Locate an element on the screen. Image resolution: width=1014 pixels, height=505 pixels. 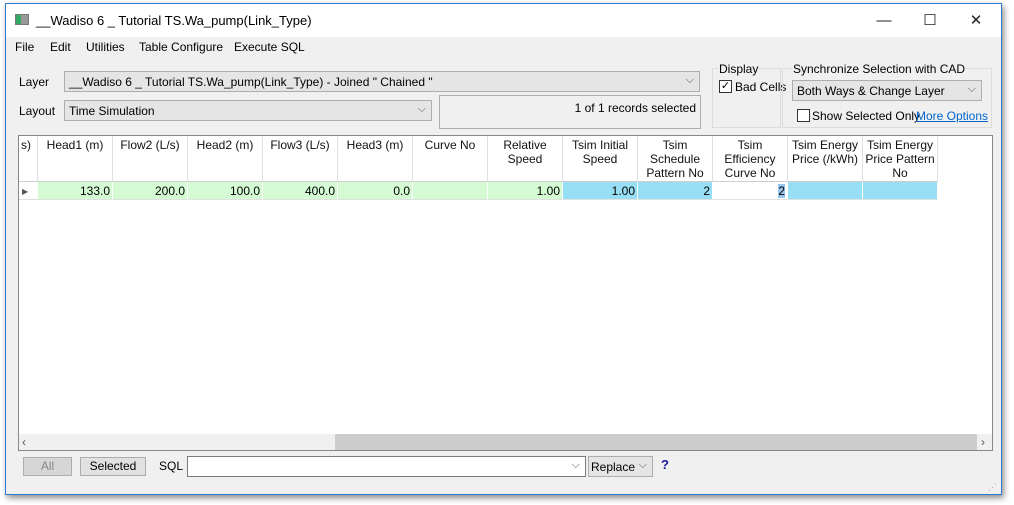
sync-mode-dropdown: Both Ways & Change Layer ⌵ is located at coordinates (887, 90).